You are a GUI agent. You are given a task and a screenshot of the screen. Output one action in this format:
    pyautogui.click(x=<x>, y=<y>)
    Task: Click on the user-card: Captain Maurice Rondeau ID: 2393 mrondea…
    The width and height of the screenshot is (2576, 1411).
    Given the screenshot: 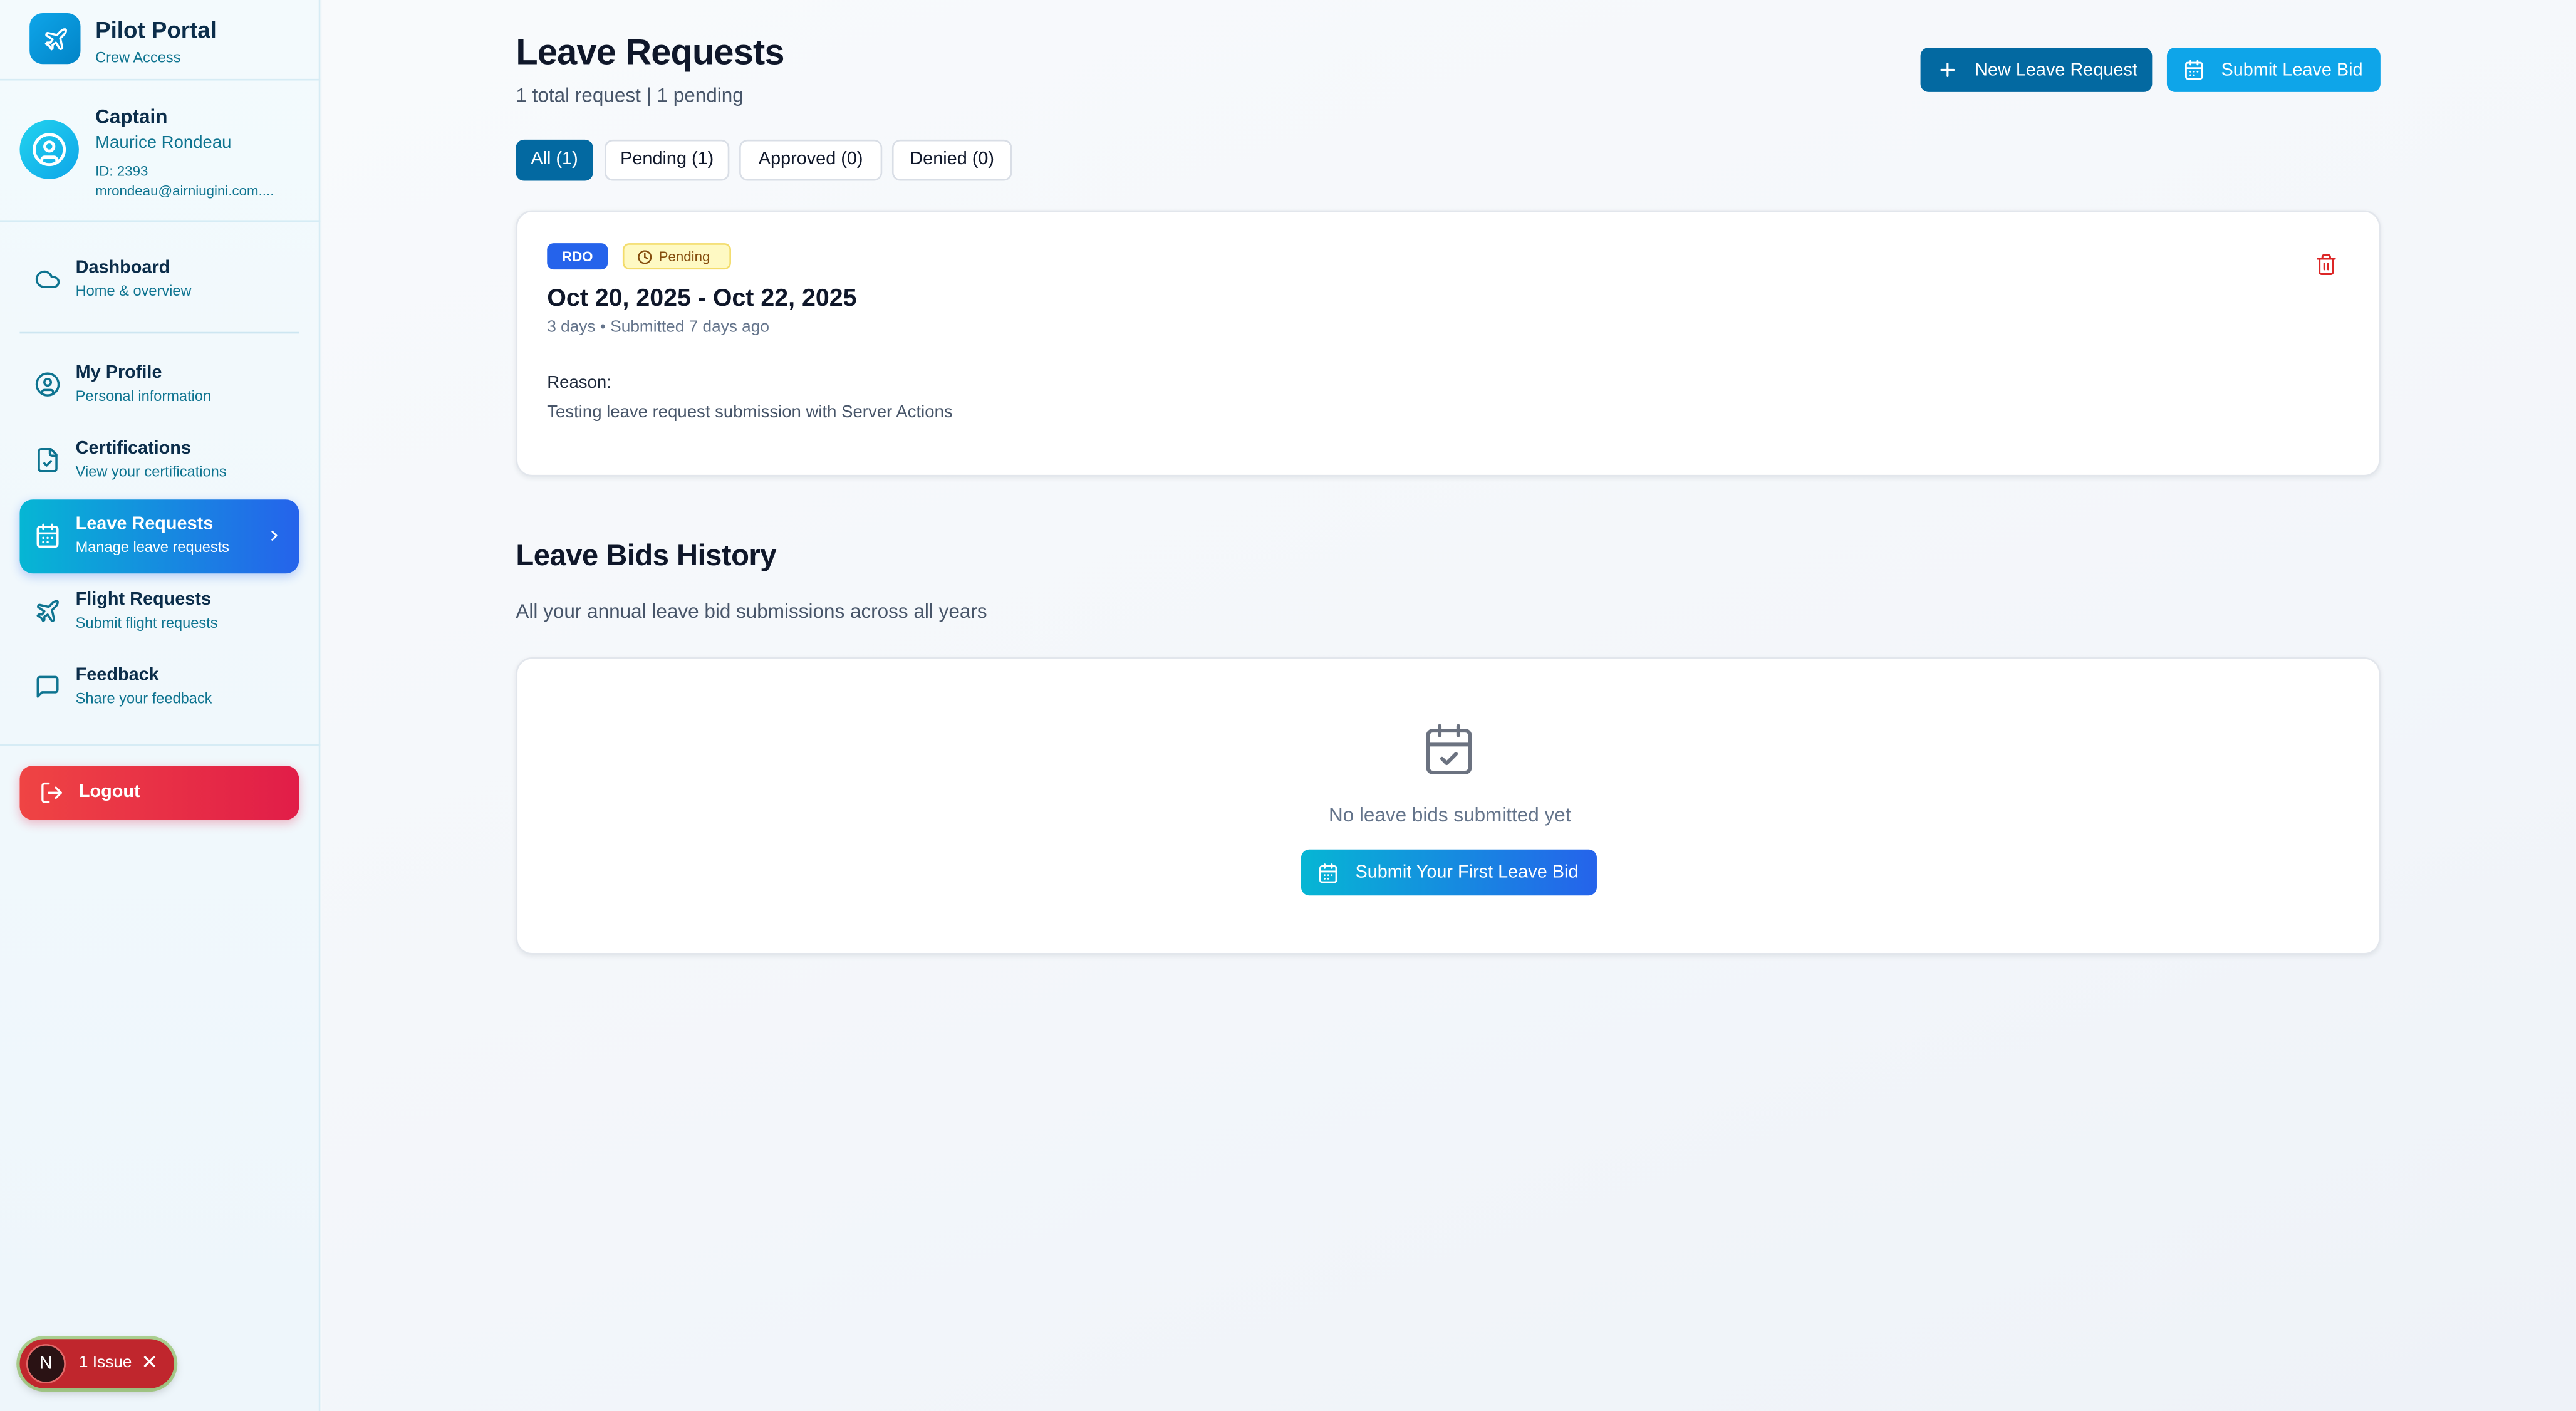 What is the action you would take?
    pyautogui.click(x=160, y=151)
    